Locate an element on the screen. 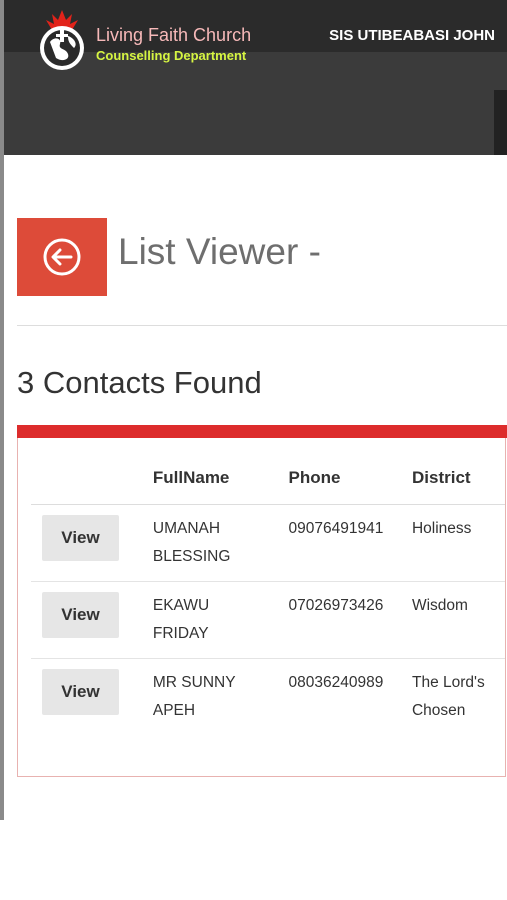  table-header-row: FullName Phone District is located at coordinates (268, 483).